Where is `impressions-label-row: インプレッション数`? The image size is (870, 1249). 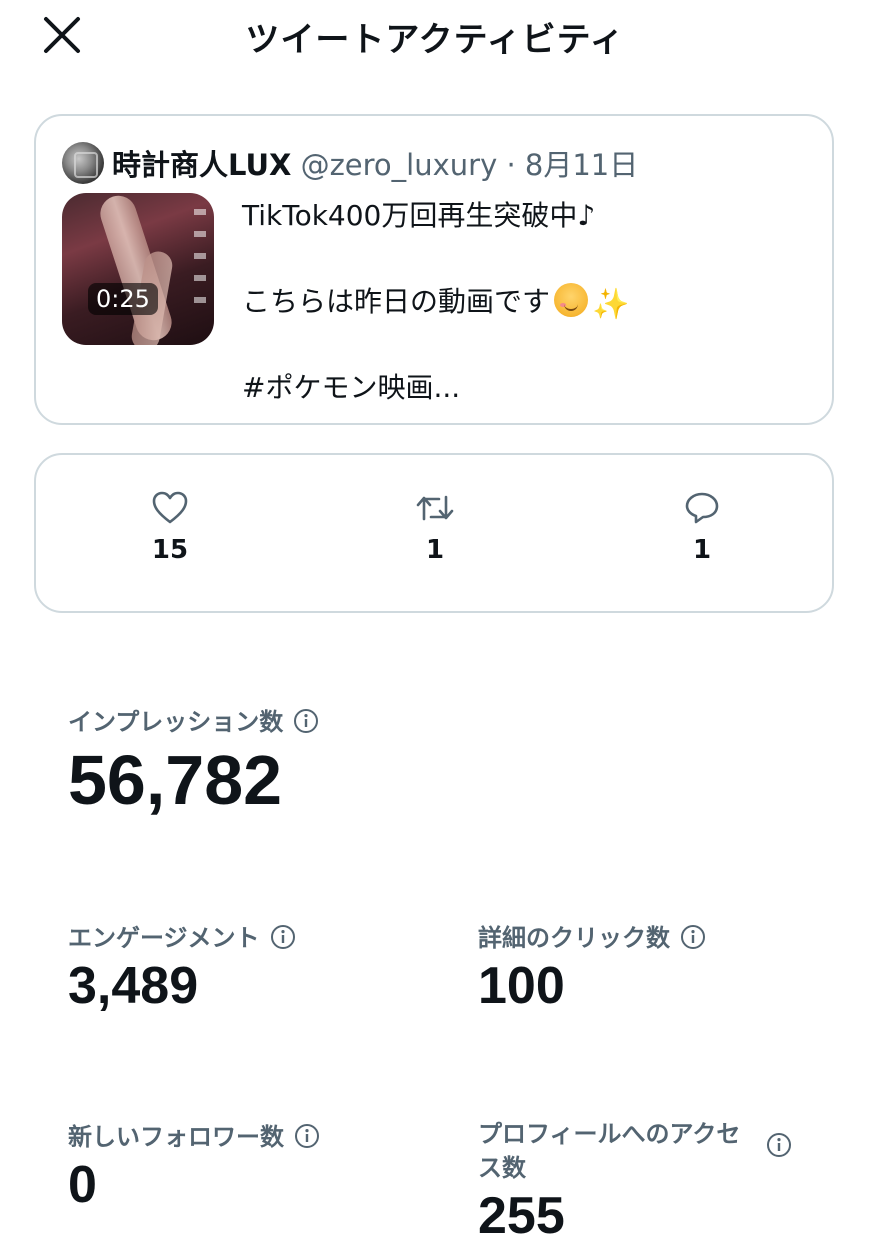 impressions-label-row: インプレッション数 is located at coordinates (193, 721).